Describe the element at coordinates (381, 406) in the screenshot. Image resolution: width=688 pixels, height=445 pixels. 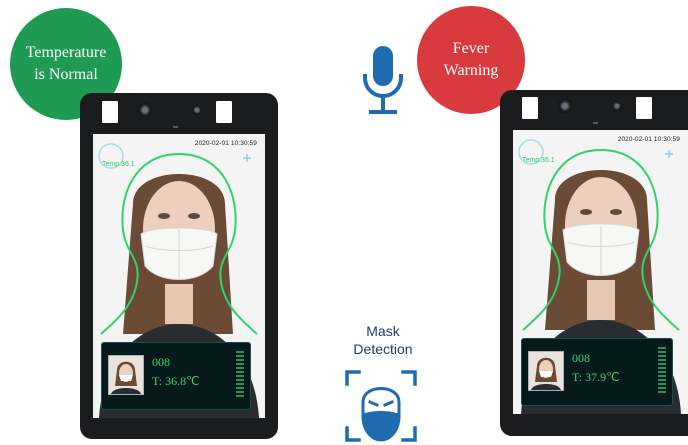
I see `mask-face-scan-icon` at that location.